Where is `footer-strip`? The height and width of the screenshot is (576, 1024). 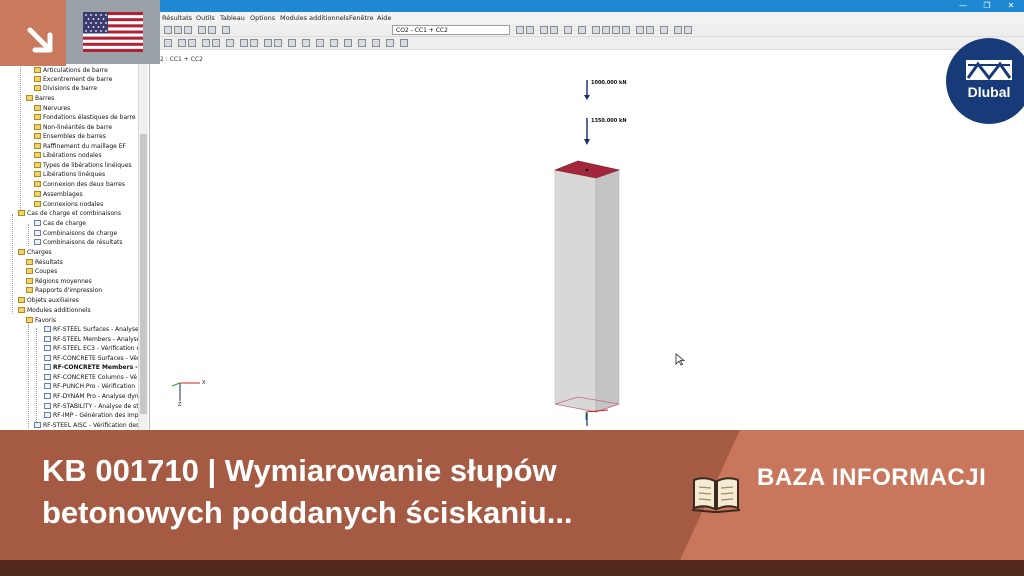
footer-strip is located at coordinates (512, 568).